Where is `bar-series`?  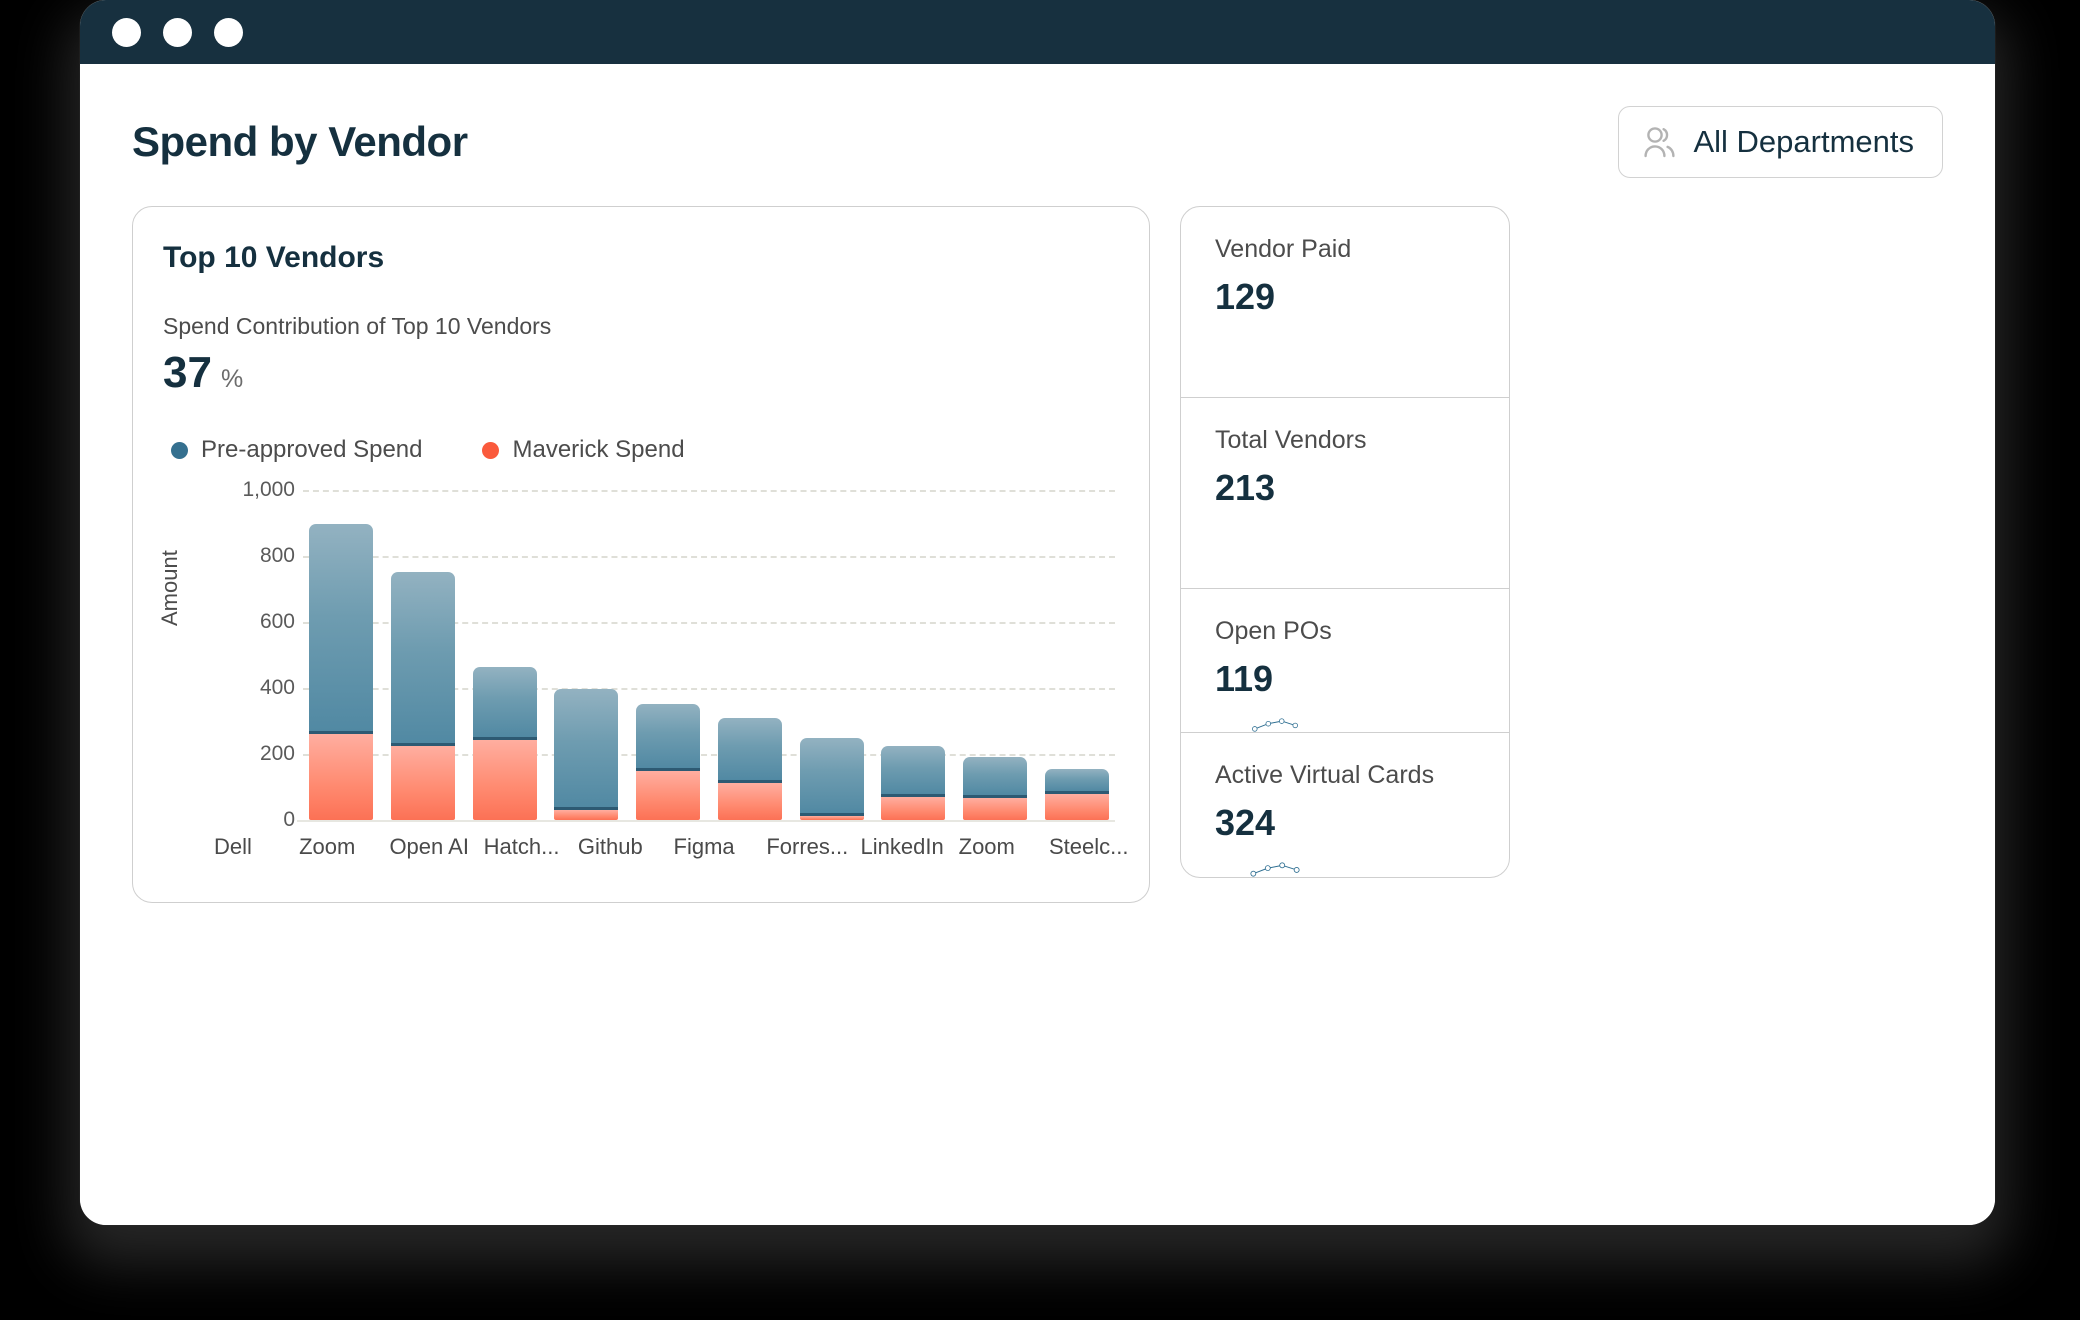
bar-series is located at coordinates (709, 655).